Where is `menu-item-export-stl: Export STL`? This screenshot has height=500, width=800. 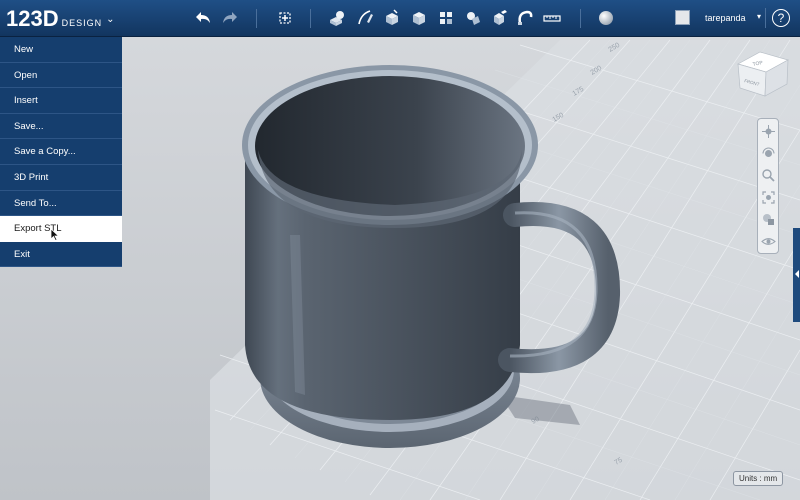 menu-item-export-stl: Export STL is located at coordinates (61, 229).